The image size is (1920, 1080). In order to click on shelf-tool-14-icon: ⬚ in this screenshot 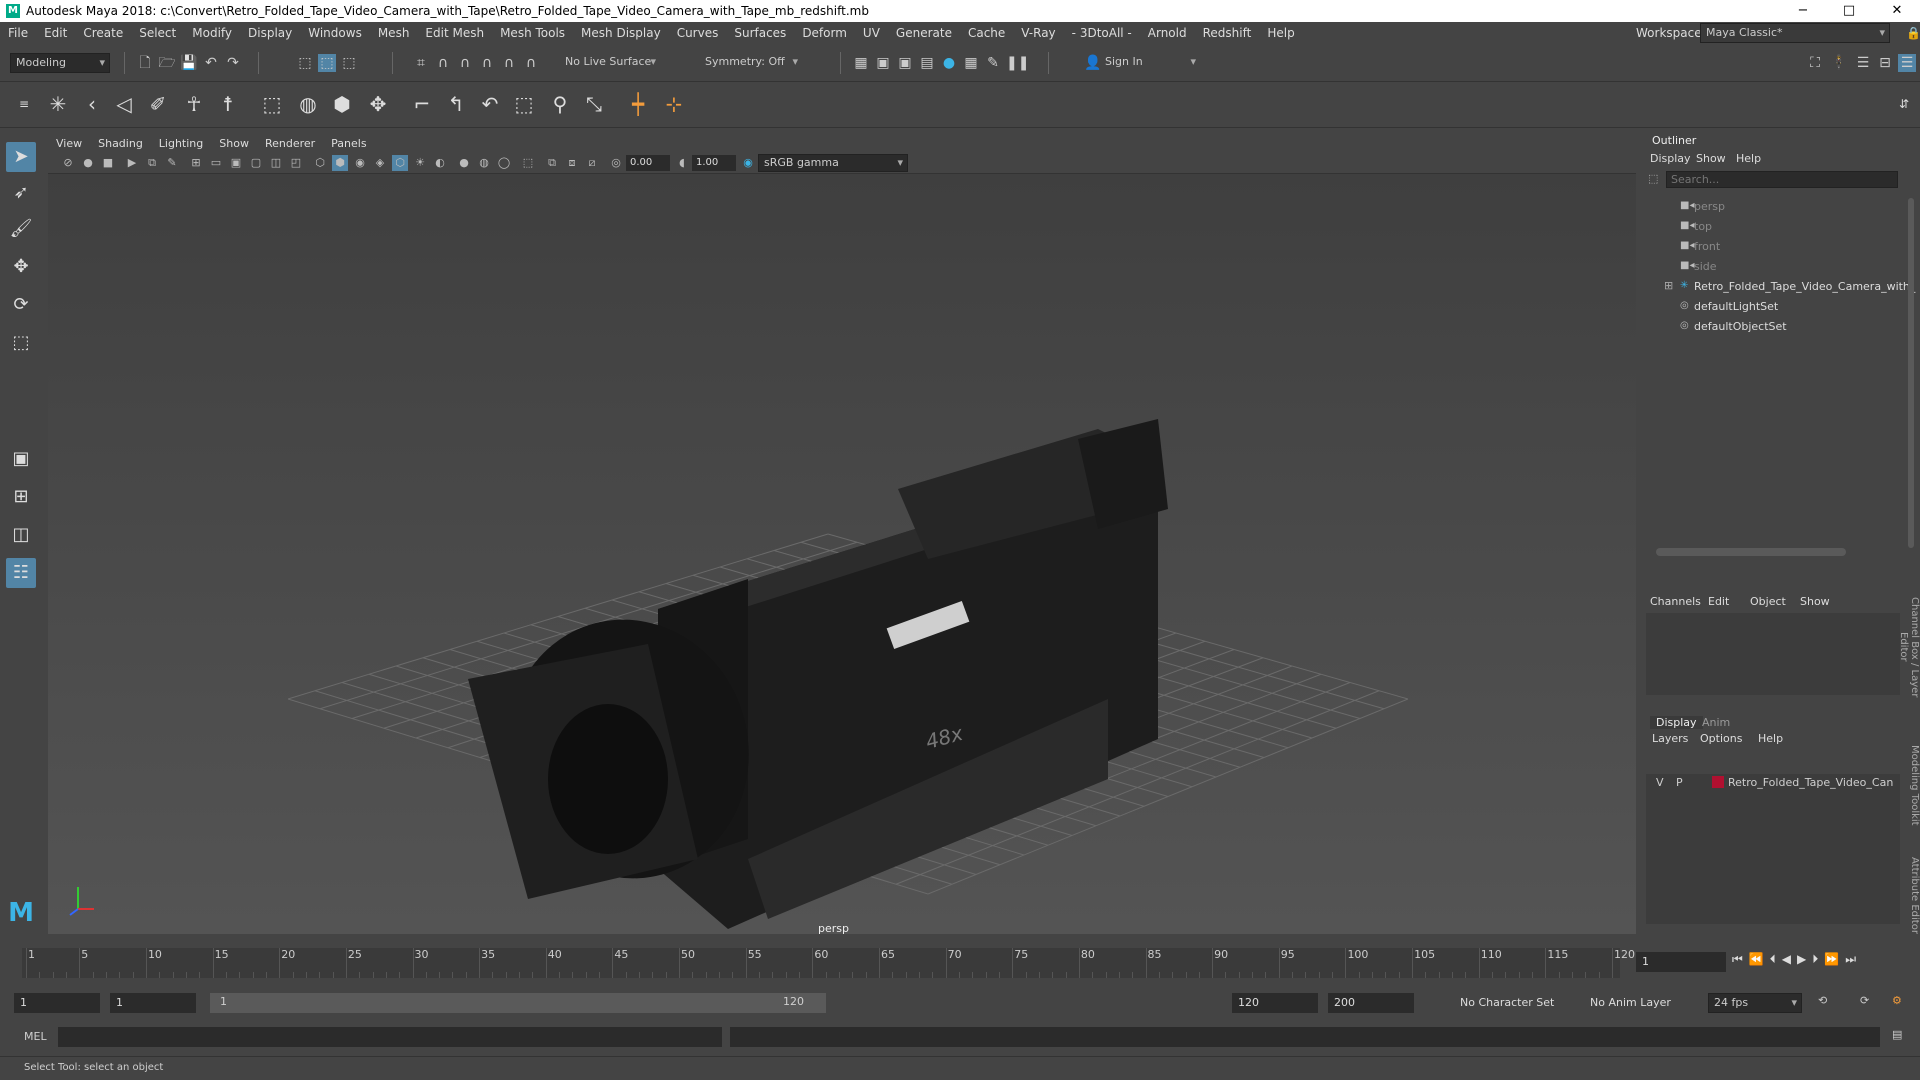, I will do `click(524, 104)`.